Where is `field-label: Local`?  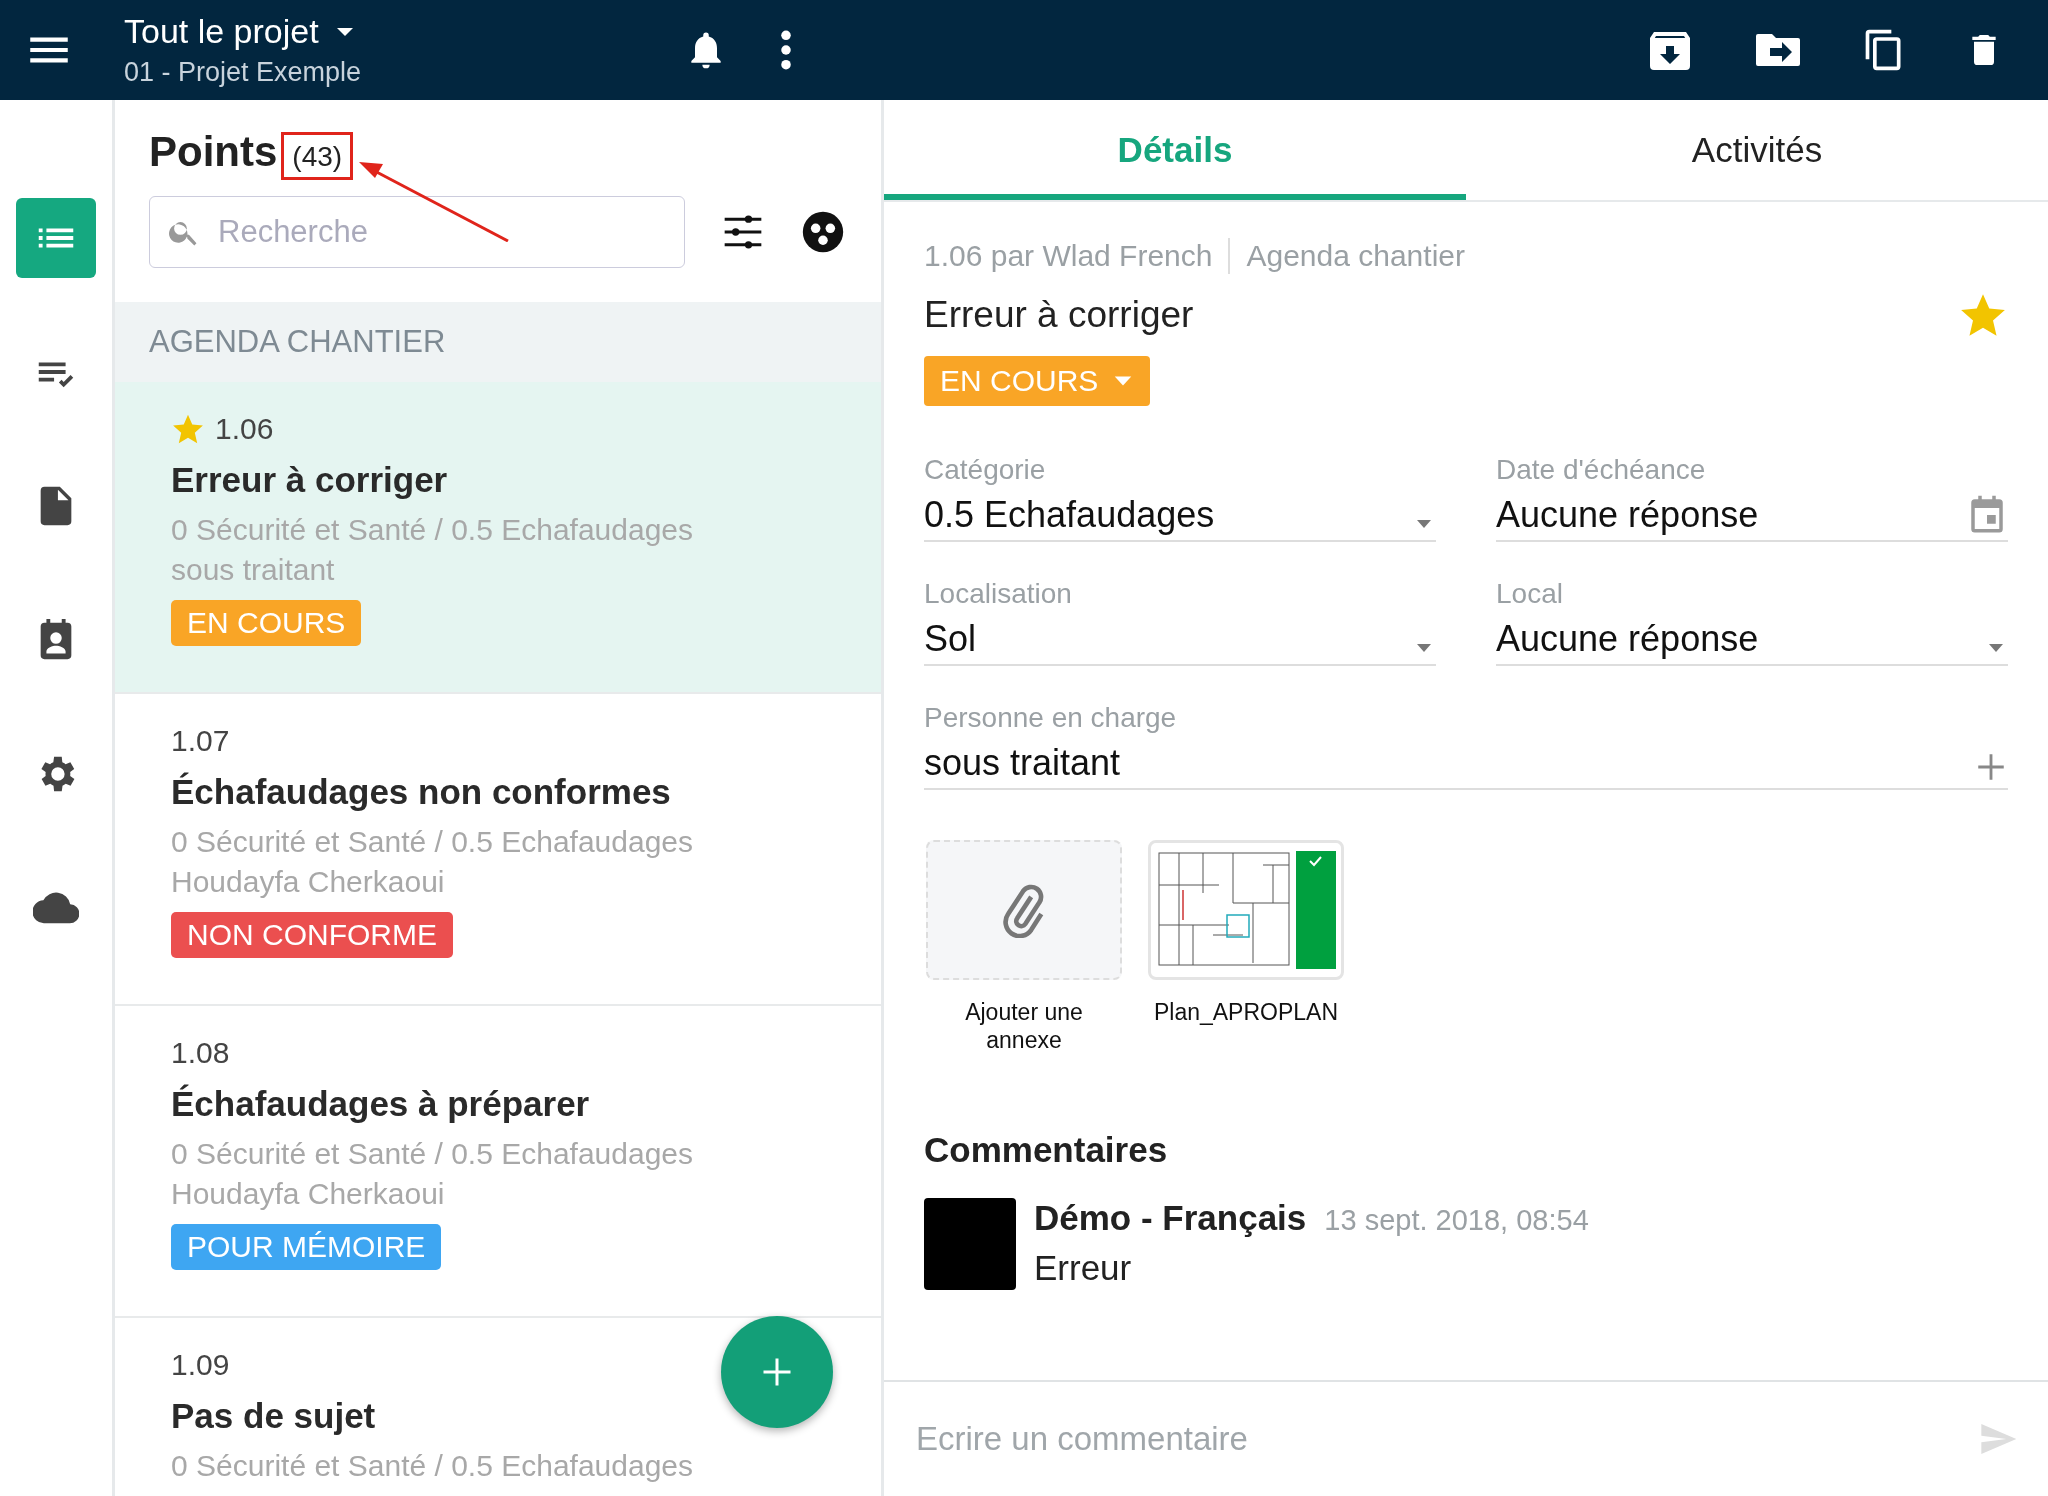 field-label: Local is located at coordinates (1530, 594).